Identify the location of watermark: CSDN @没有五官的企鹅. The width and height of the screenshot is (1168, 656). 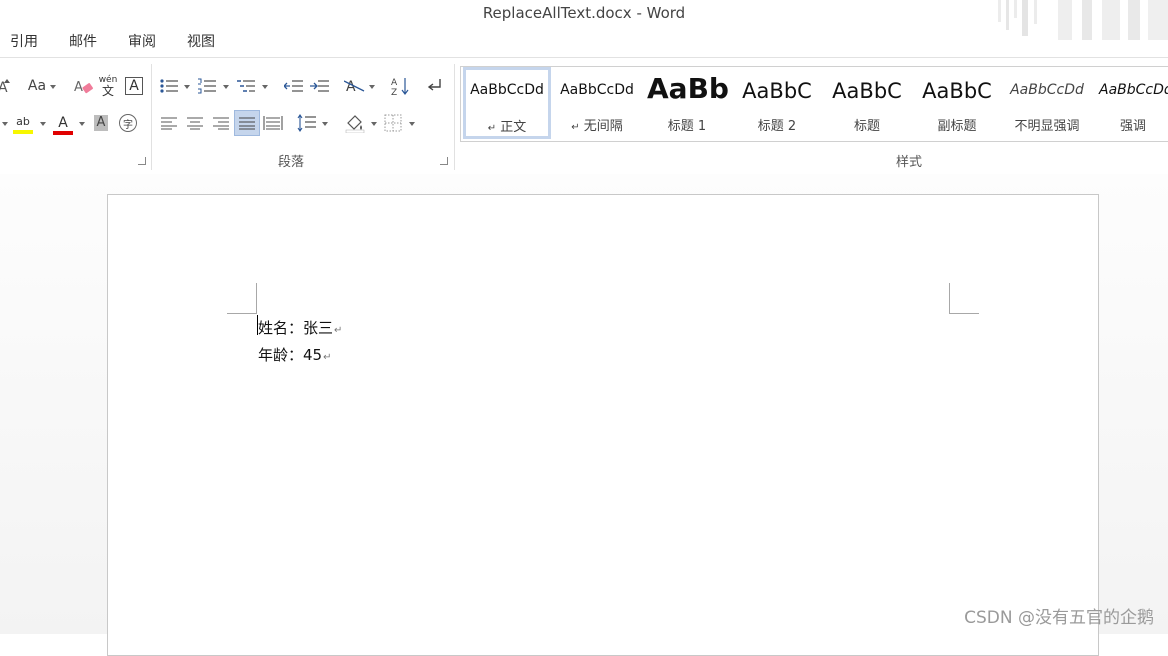
(1059, 618).